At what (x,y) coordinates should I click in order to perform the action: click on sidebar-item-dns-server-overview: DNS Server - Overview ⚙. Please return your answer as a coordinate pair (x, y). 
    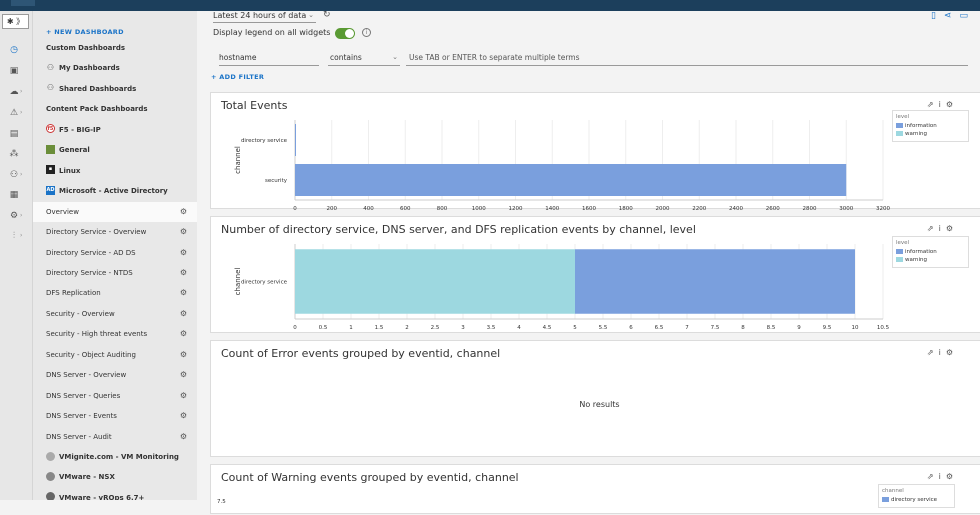
    Looking at the image, I should click on (115, 375).